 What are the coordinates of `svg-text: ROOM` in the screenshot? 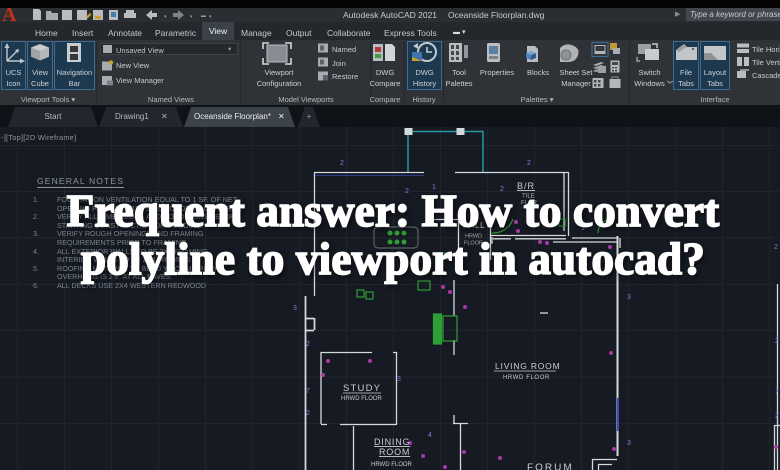 It's located at (394, 452).